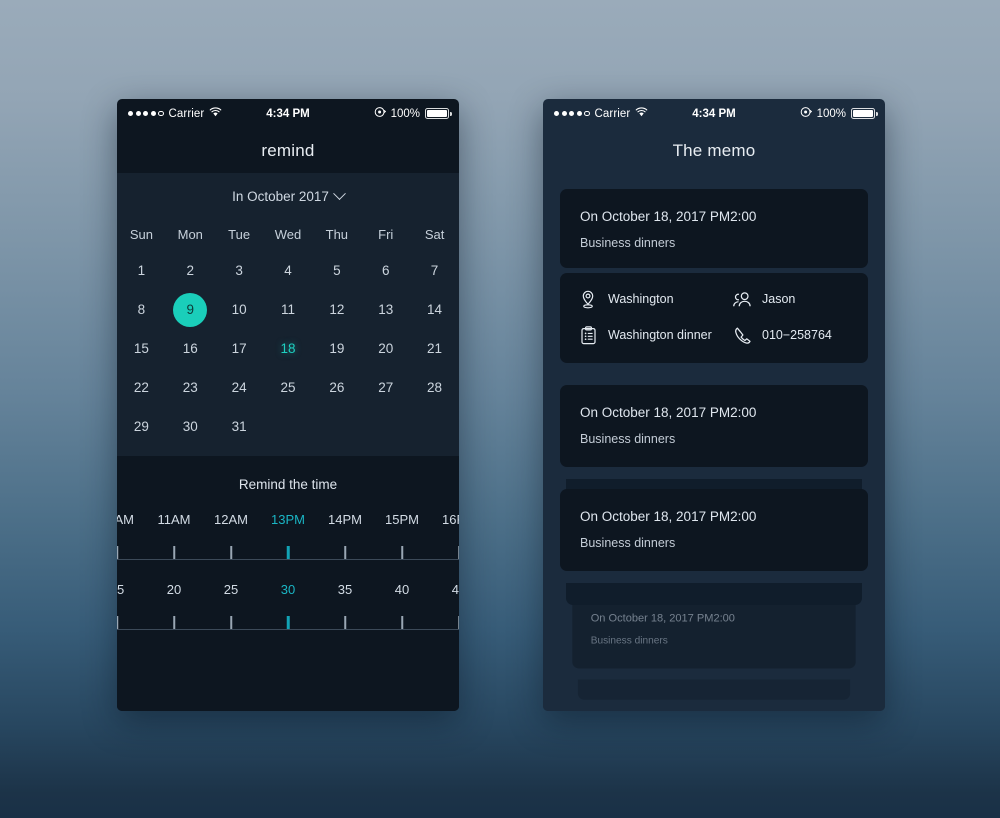  I want to click on nav-title-remind: remind, so click(288, 150).